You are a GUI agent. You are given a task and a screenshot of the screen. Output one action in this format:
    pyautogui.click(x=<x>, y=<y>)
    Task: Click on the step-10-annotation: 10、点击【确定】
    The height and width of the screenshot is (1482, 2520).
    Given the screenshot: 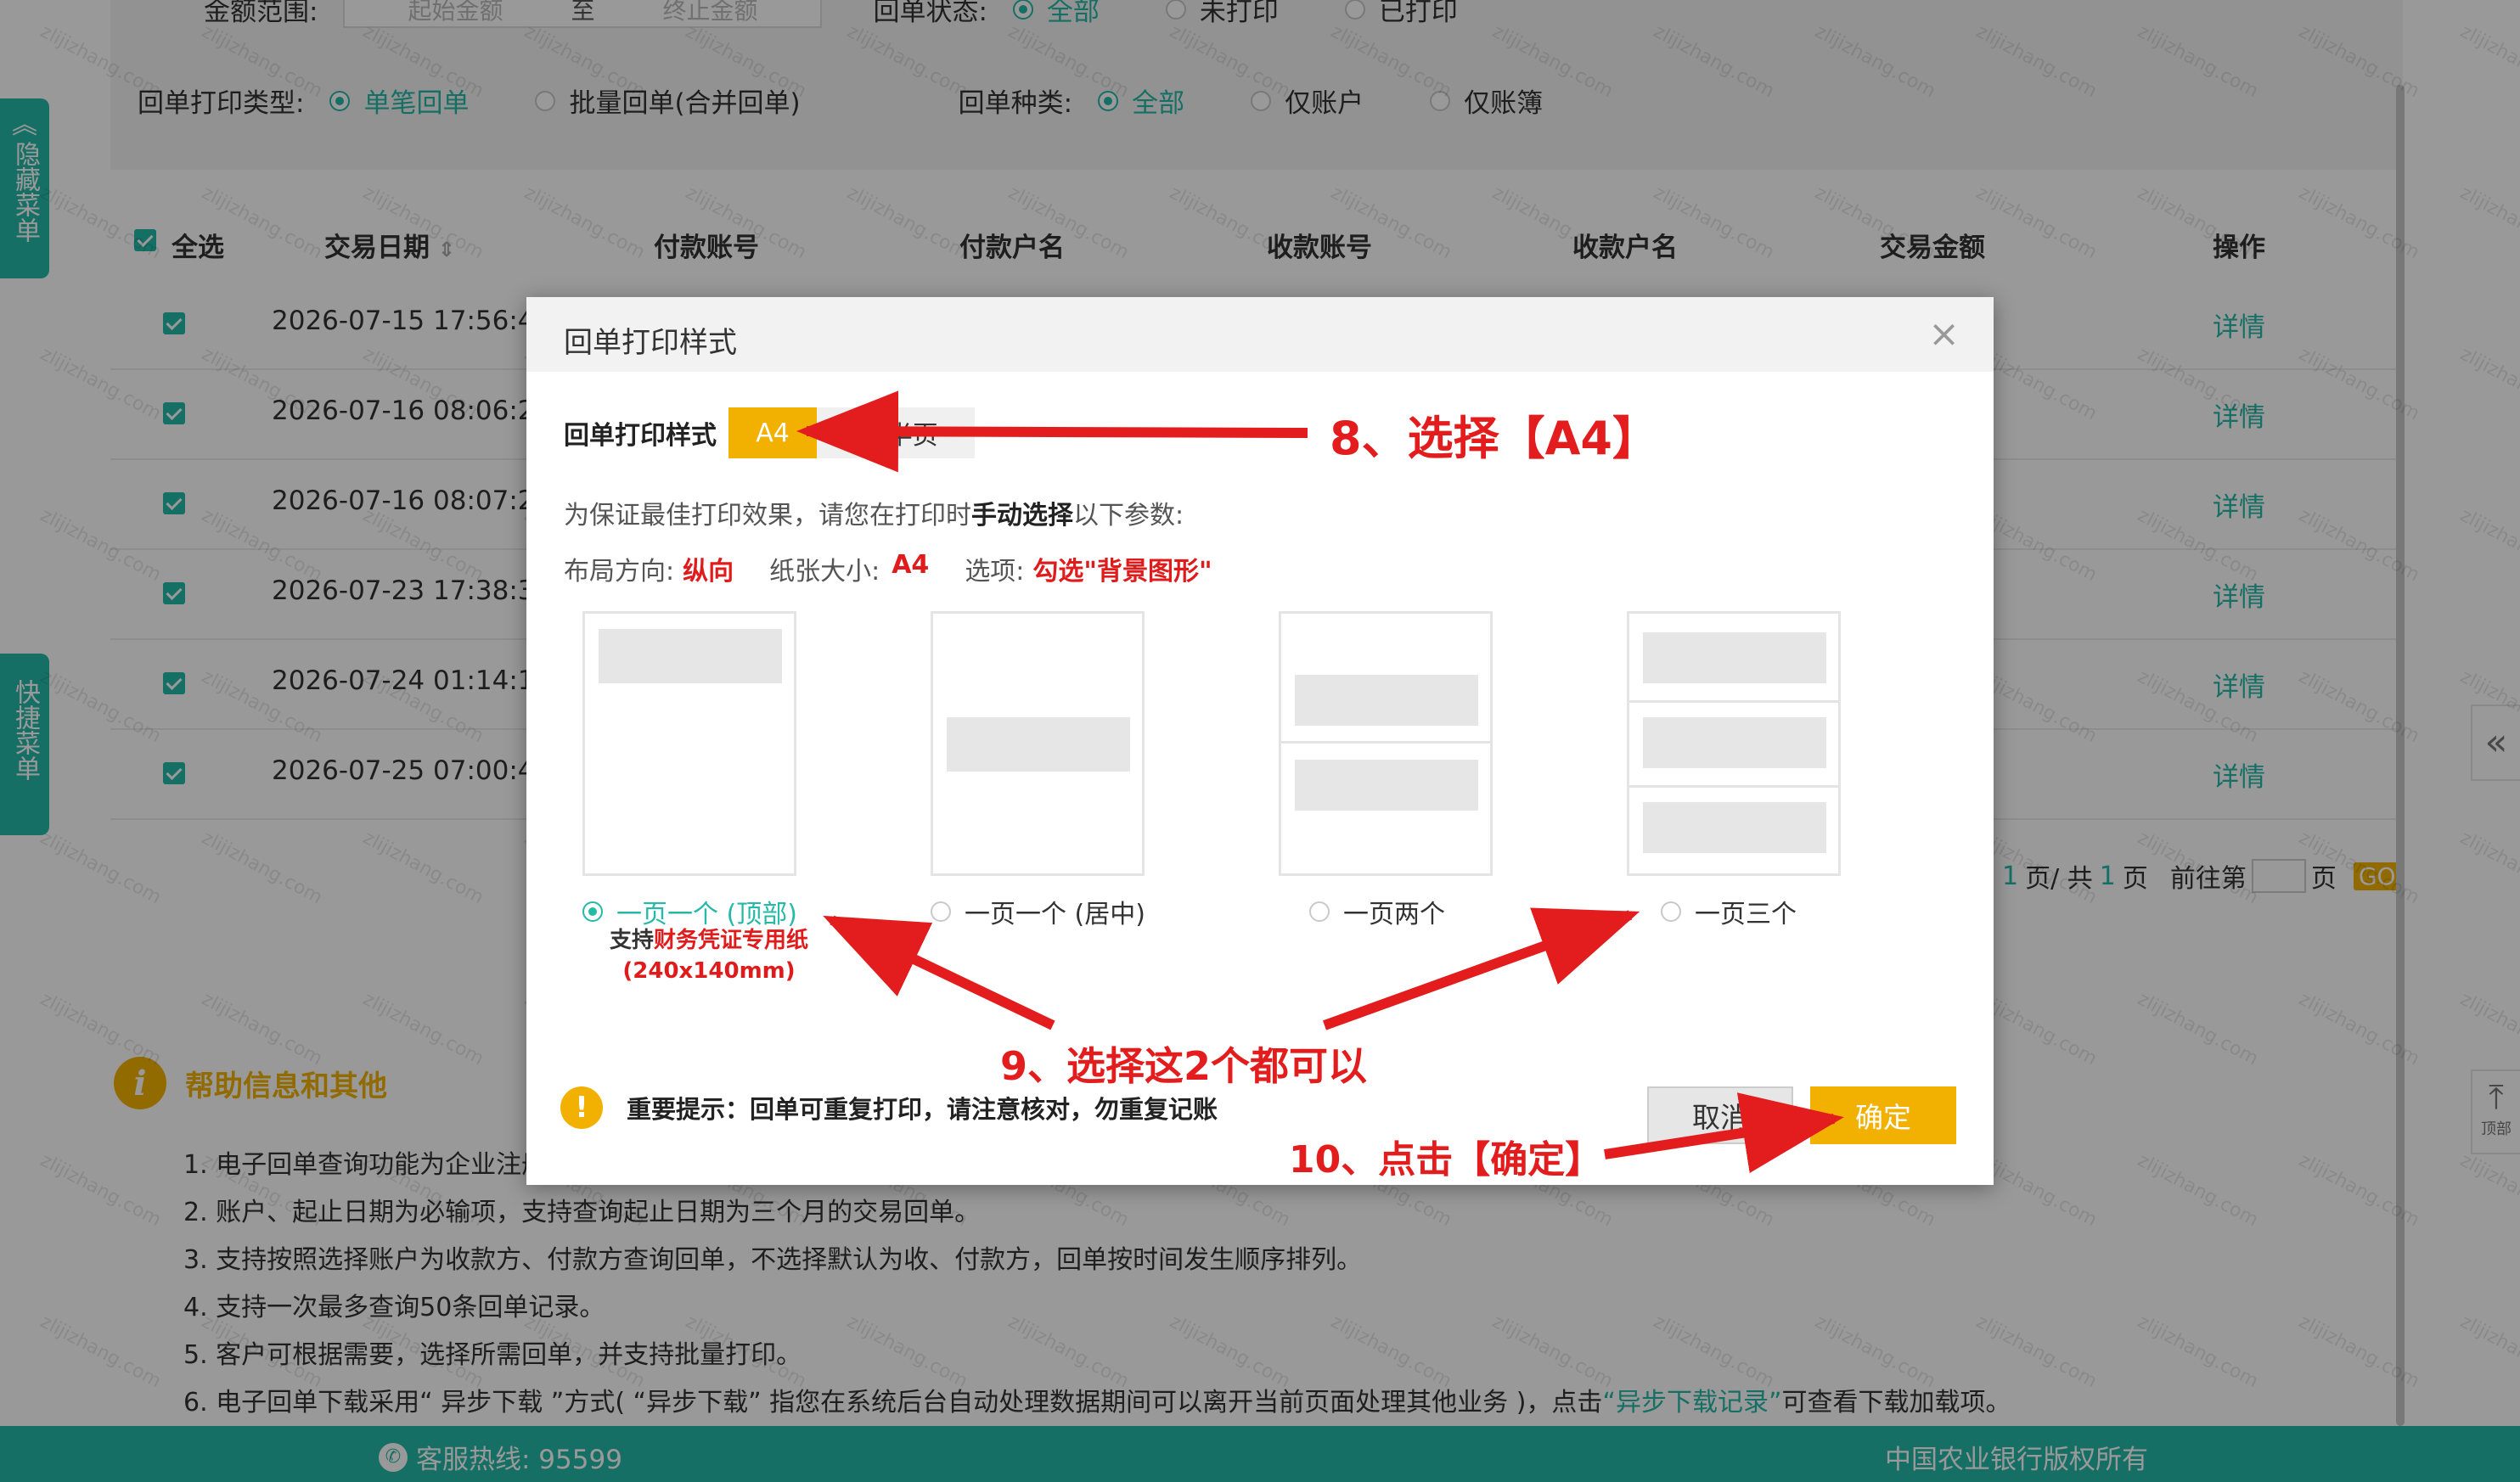 What is the action you would take?
    pyautogui.click(x=1446, y=1160)
    